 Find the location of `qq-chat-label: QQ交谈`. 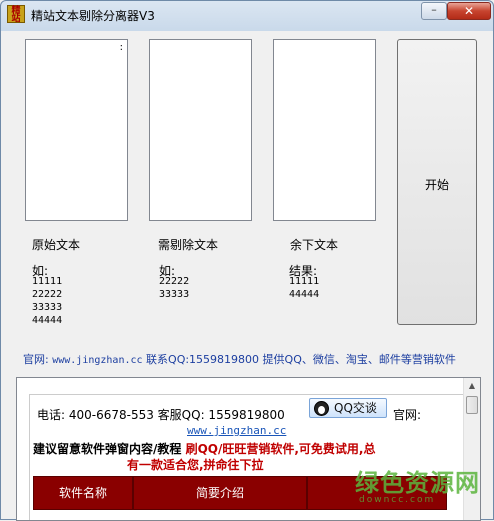

qq-chat-label: QQ交谈 is located at coordinates (355, 408).